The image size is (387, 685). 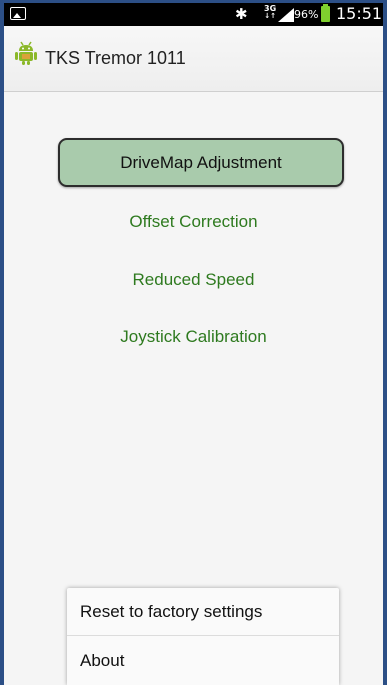 I want to click on network-type-indicator: 3G ↓↑, so click(x=270, y=12).